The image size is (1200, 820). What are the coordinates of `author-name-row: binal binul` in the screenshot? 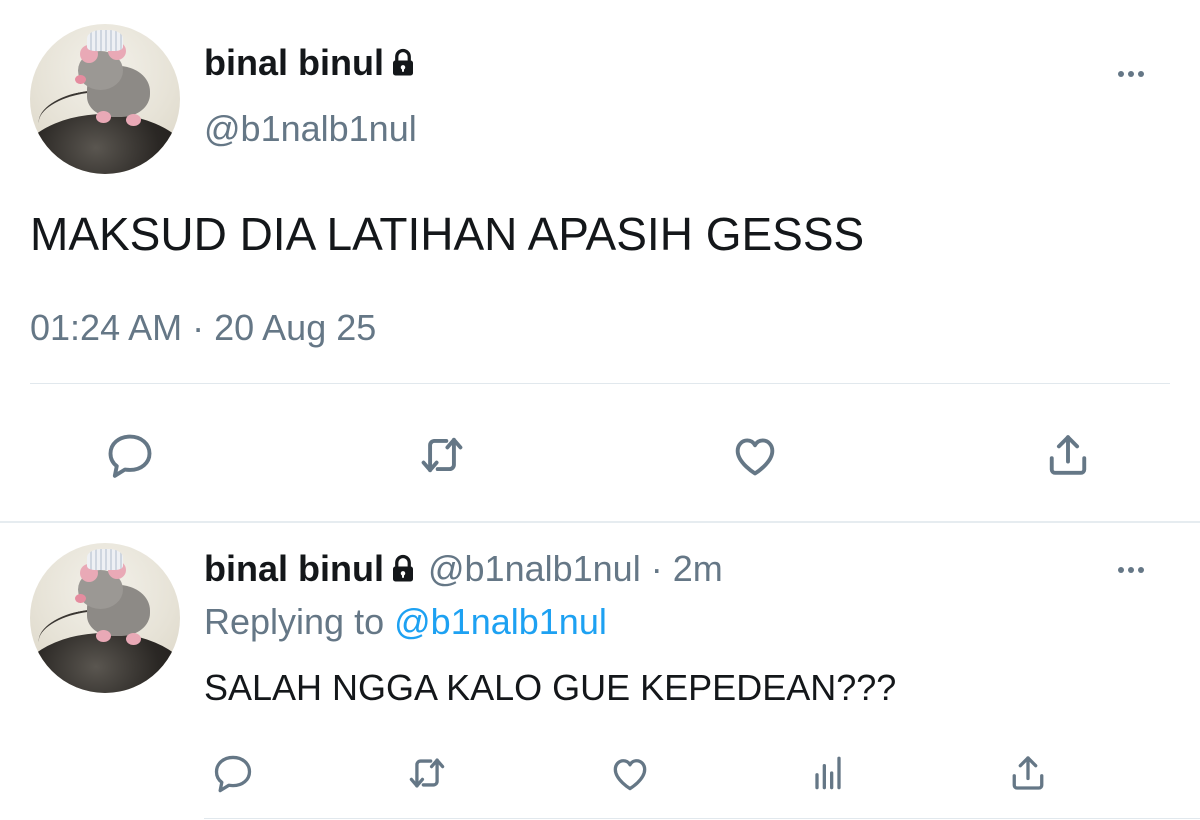 It's located at (311, 63).